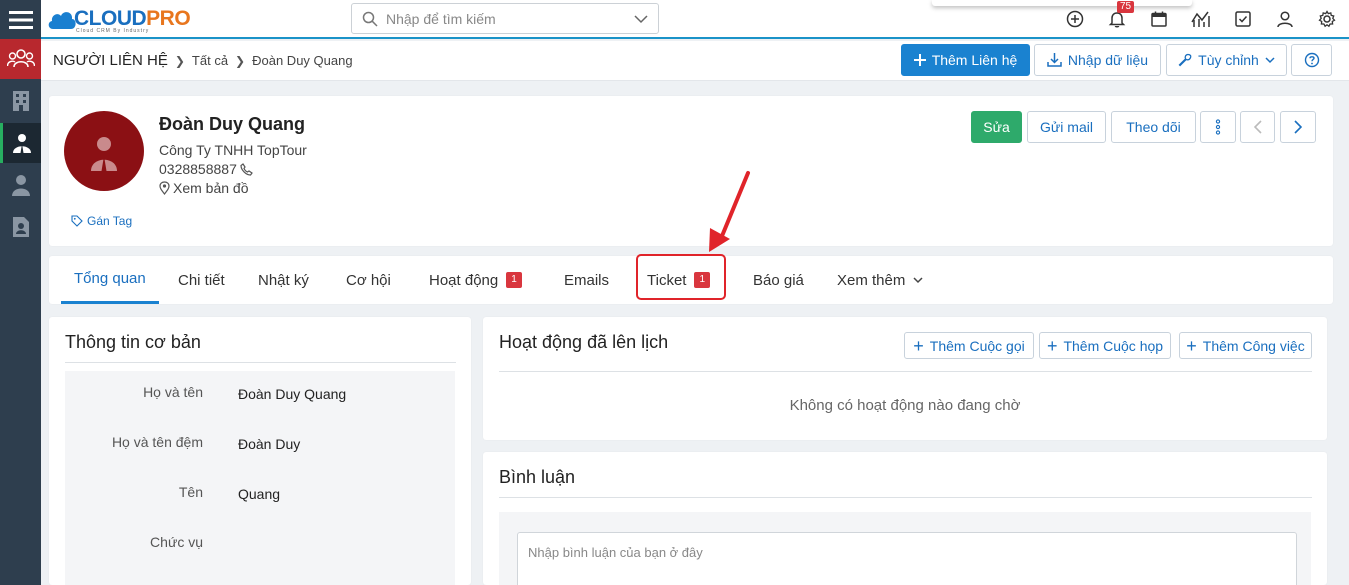 Image resolution: width=1349 pixels, height=585 pixels. What do you see at coordinates (514, 280) in the screenshot?
I see `tab-count-badge: 1` at bounding box center [514, 280].